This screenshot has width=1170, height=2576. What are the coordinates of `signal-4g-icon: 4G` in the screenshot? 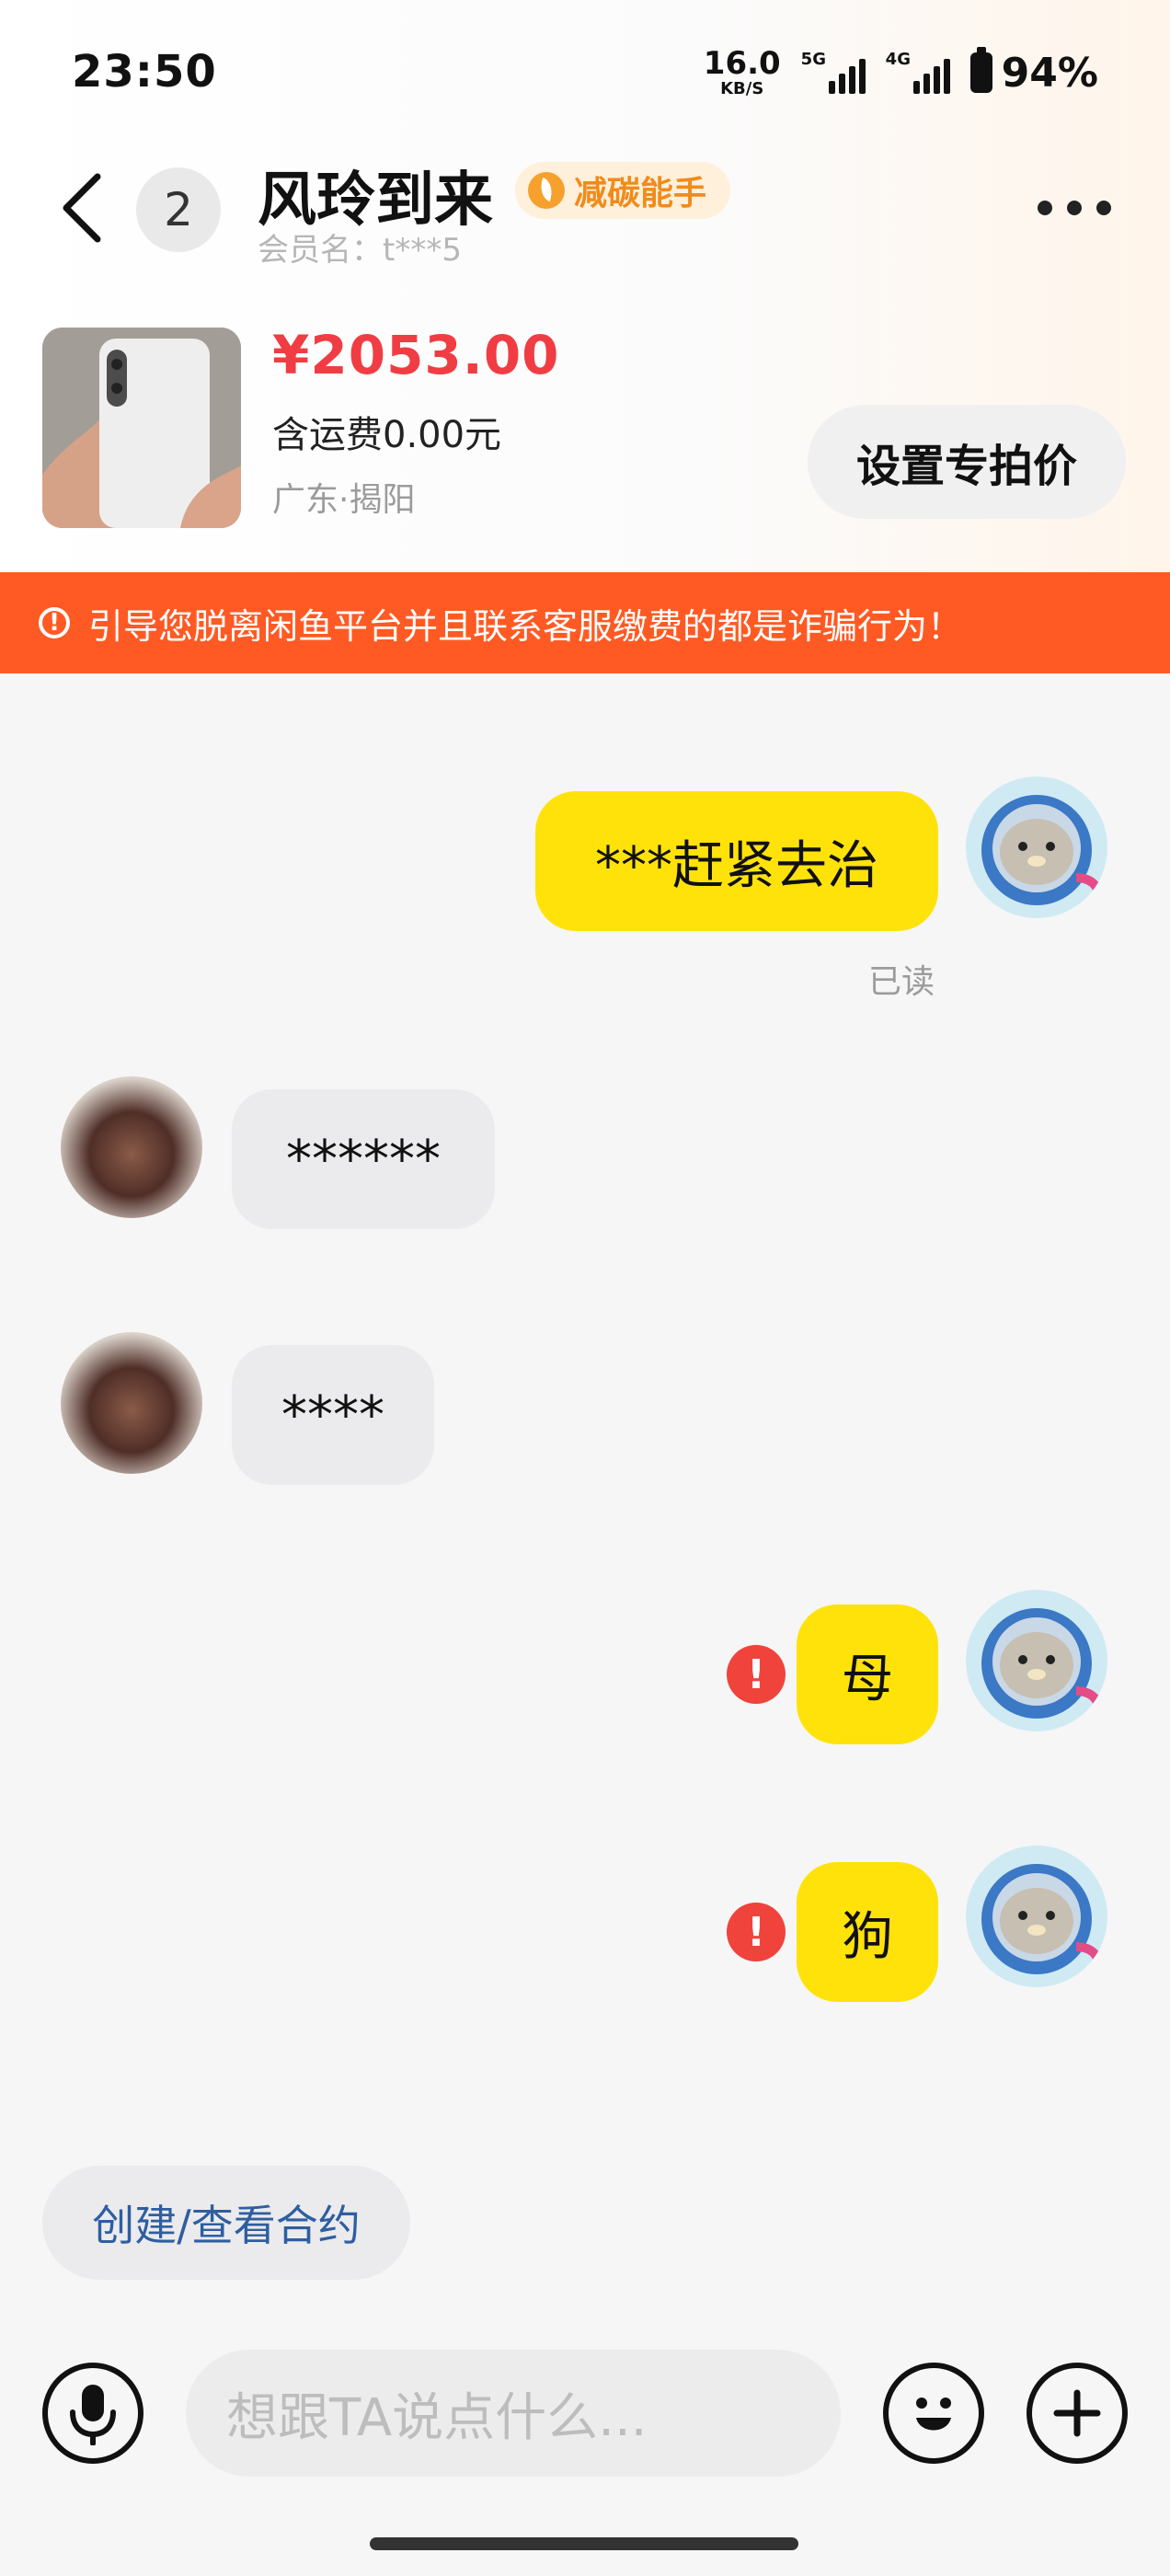 It's located at (918, 73).